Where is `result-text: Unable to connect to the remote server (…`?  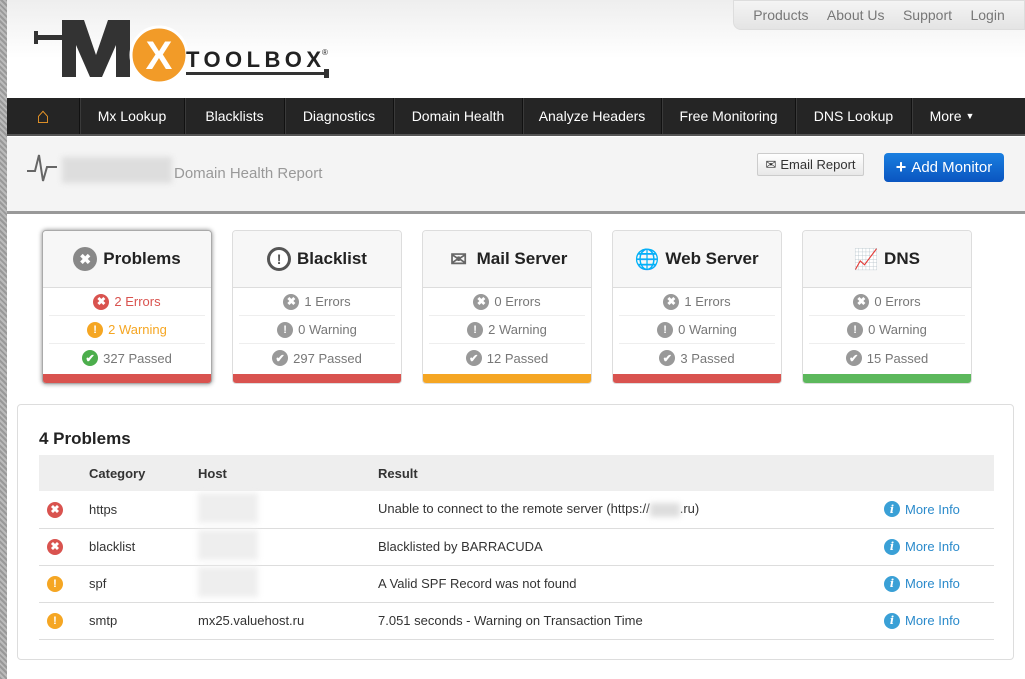
result-text: Unable to connect to the remote server (… is located at coordinates (514, 509).